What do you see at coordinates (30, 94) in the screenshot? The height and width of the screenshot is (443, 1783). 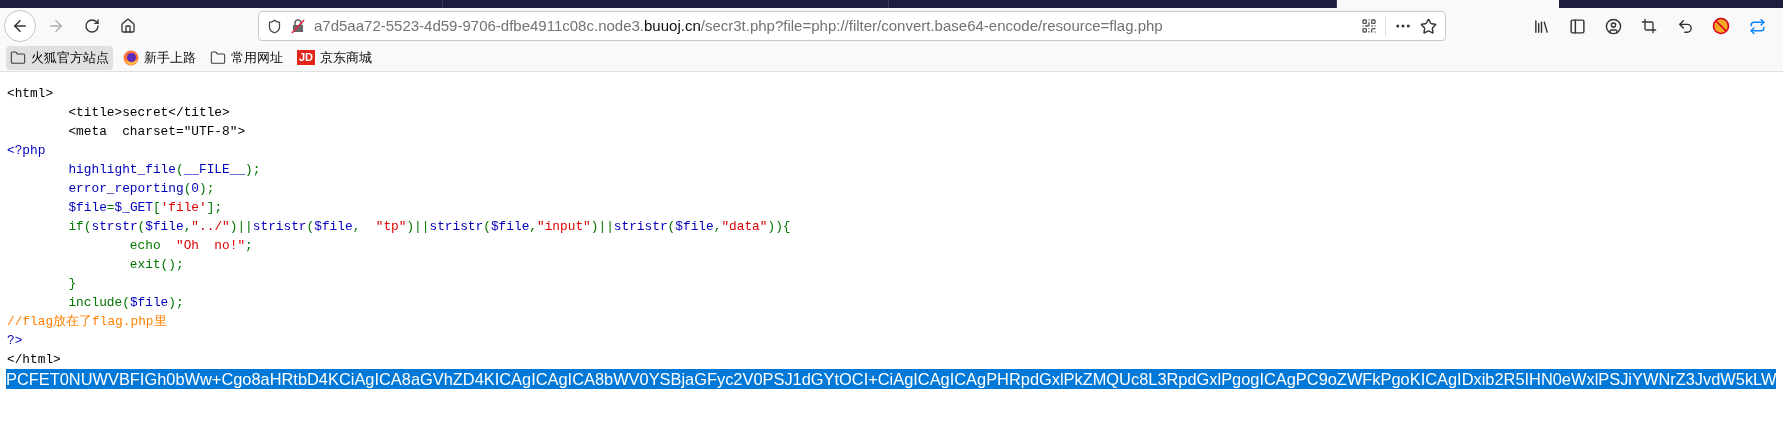 I see `code-line: <html>` at bounding box center [30, 94].